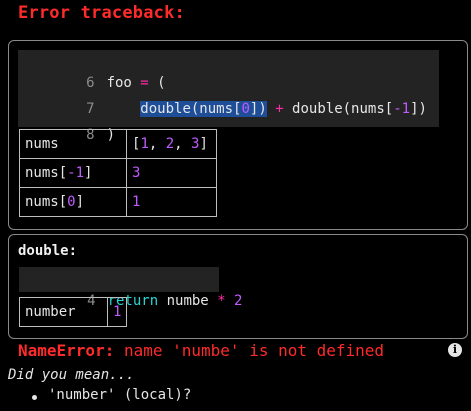 This screenshot has height=411, width=471. I want to click on var-name: nums, so click(73, 144).